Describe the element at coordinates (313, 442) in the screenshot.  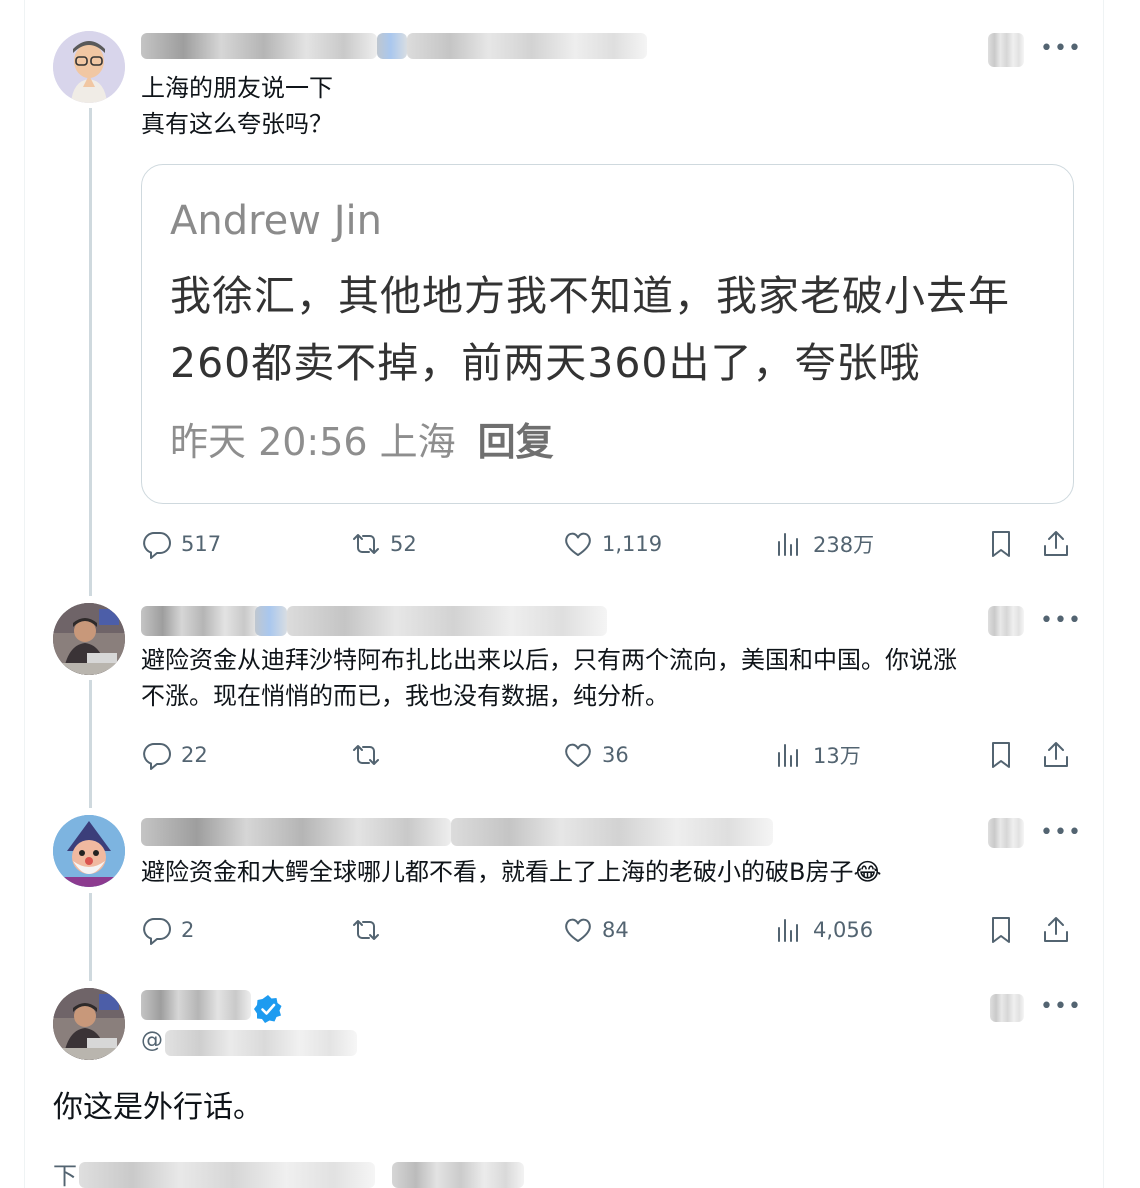
I see `quote-time: 昨天 20:56 上海` at that location.